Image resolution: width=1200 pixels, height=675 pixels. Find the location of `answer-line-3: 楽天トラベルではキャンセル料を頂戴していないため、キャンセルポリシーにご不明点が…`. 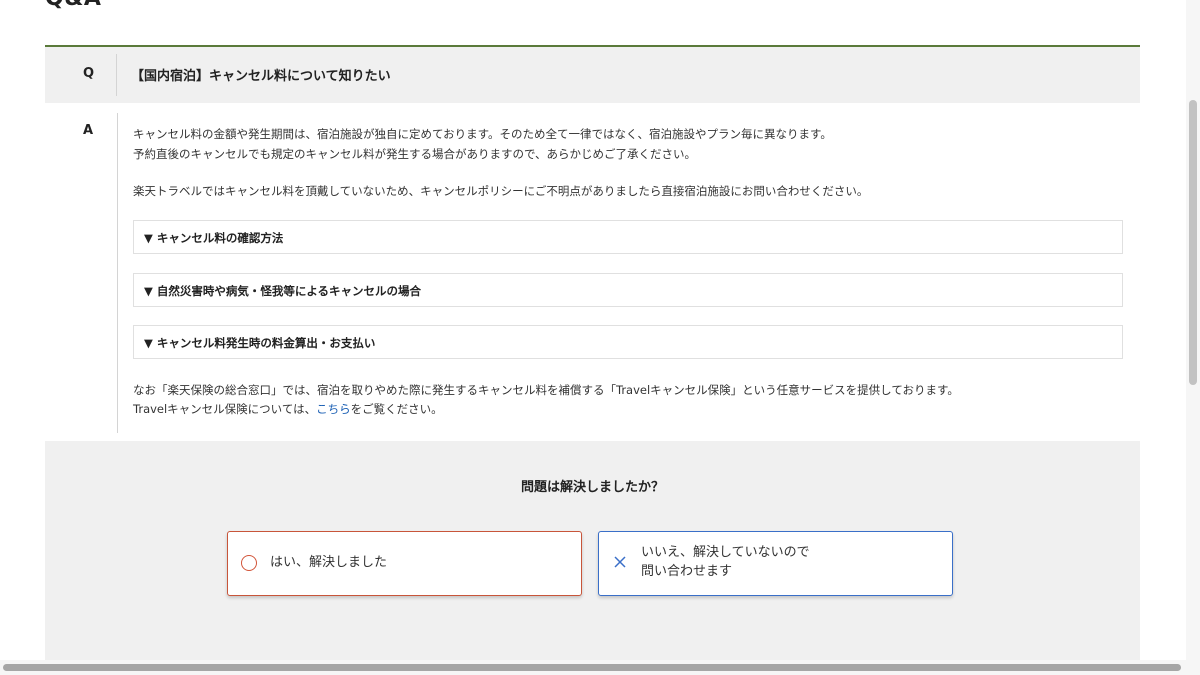

answer-line-3: 楽天トラベルではキャンセル料を頂戴していないため、キャンセルポリシーにご不明点が… is located at coordinates (501, 191).